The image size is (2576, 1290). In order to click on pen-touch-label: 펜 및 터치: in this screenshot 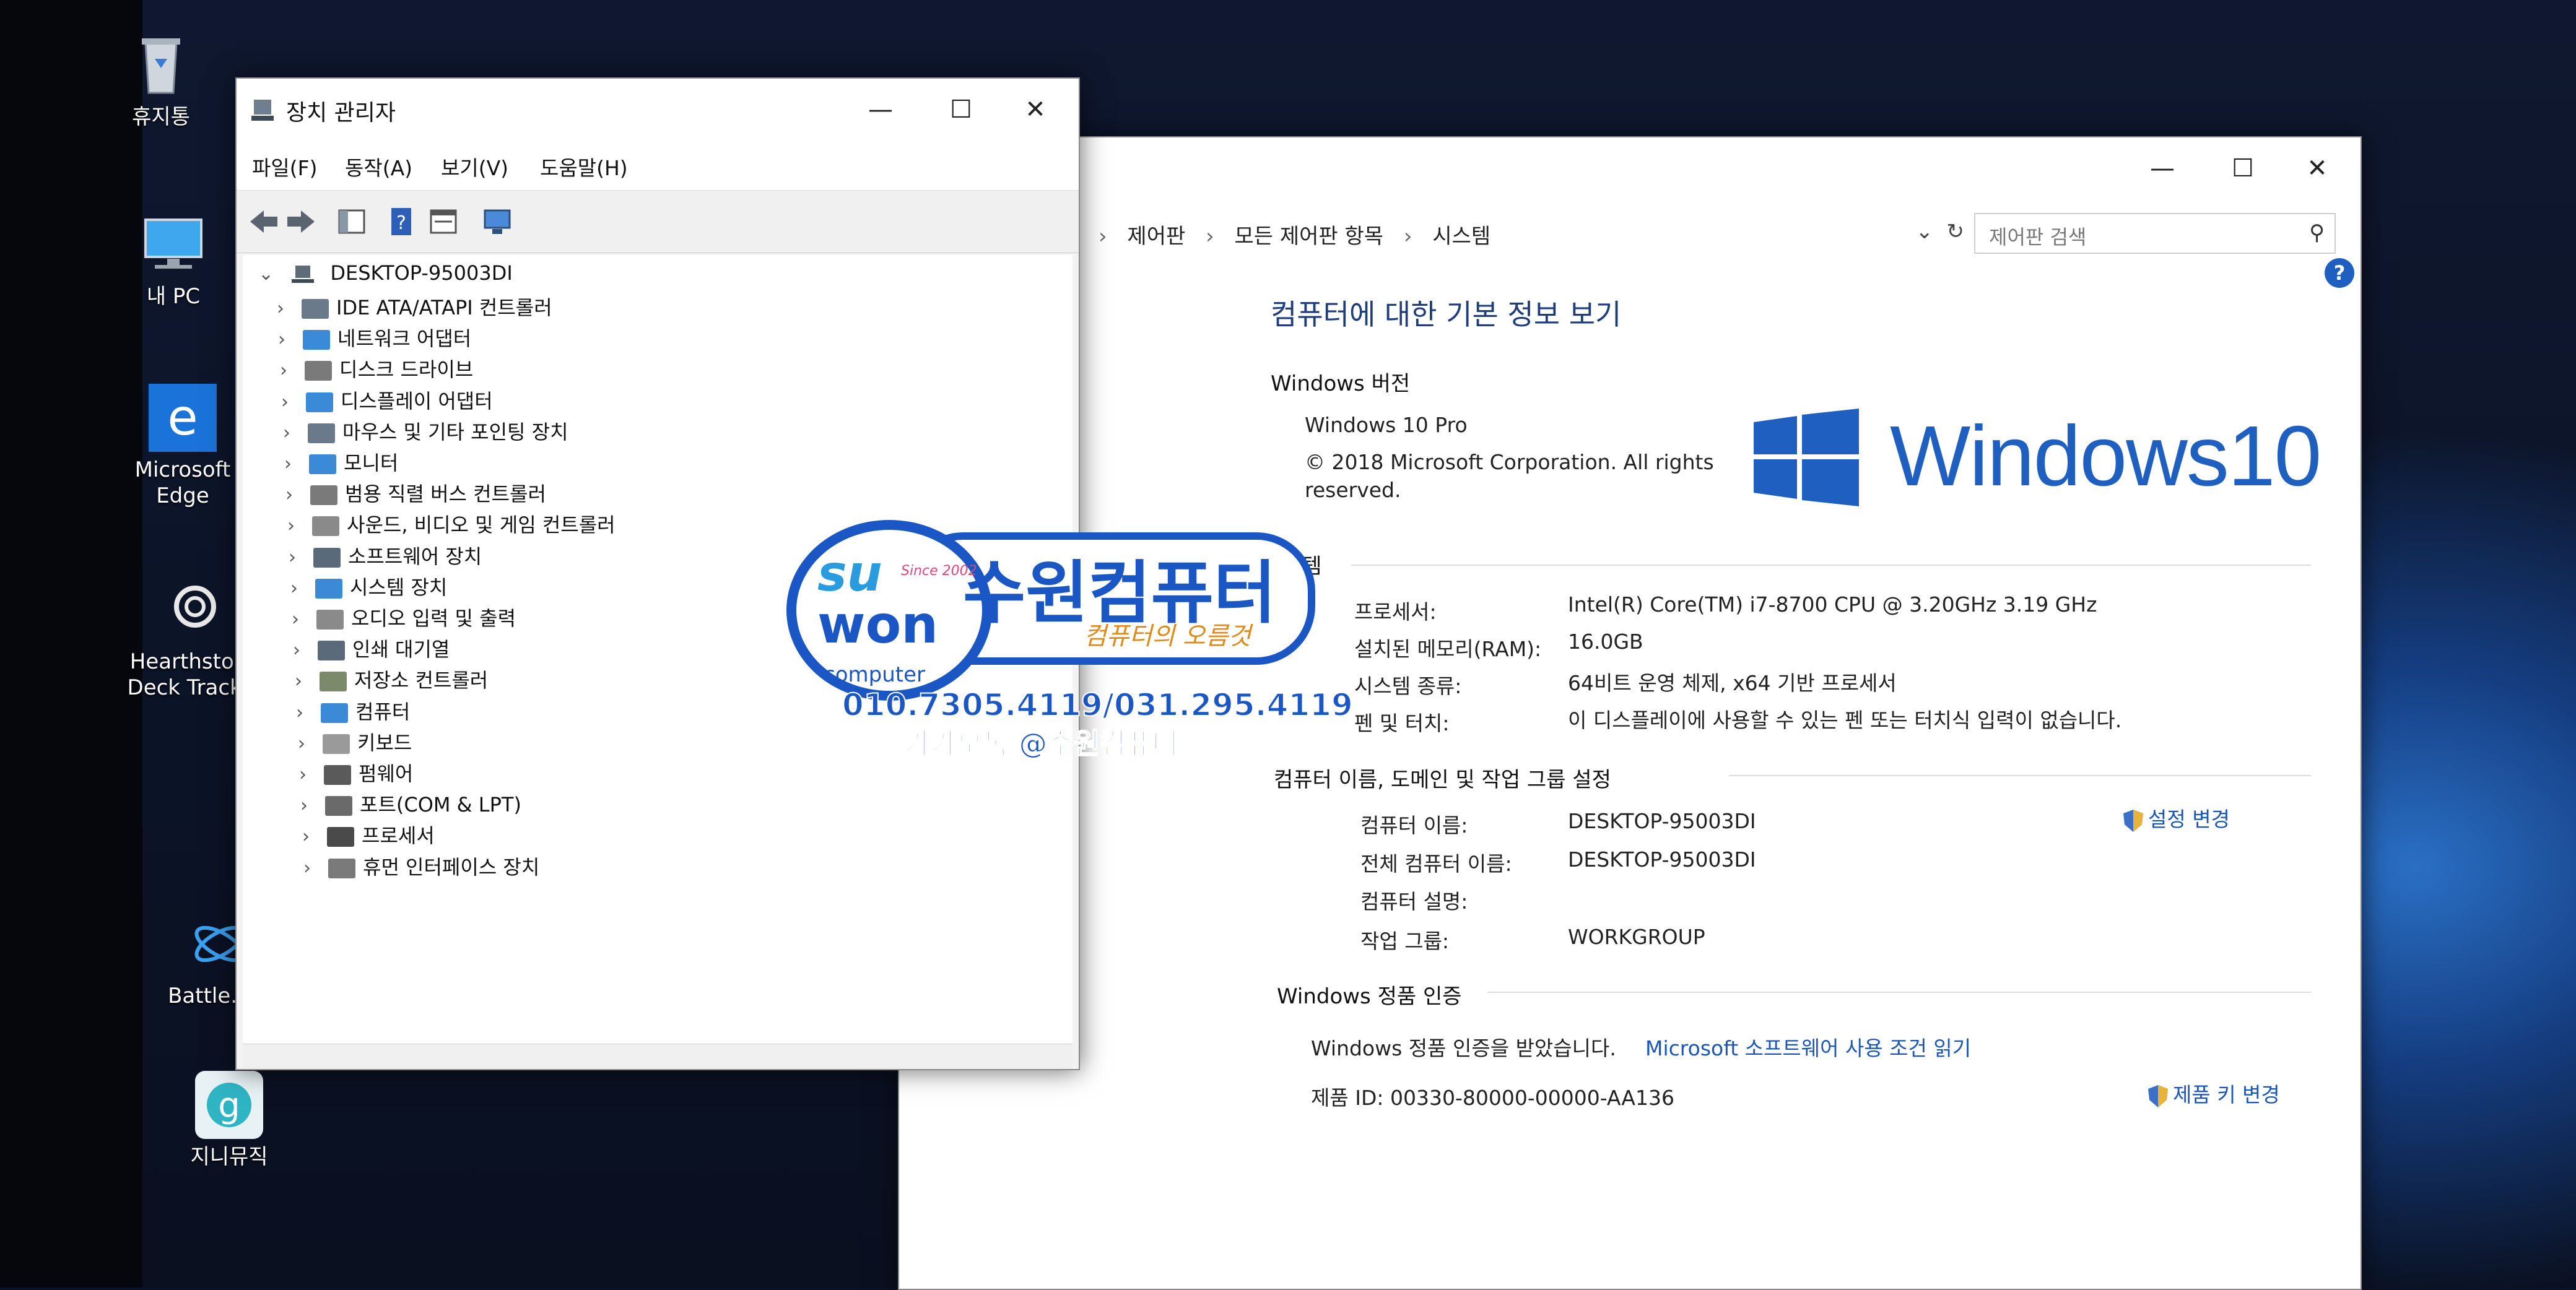, I will do `click(1402, 723)`.